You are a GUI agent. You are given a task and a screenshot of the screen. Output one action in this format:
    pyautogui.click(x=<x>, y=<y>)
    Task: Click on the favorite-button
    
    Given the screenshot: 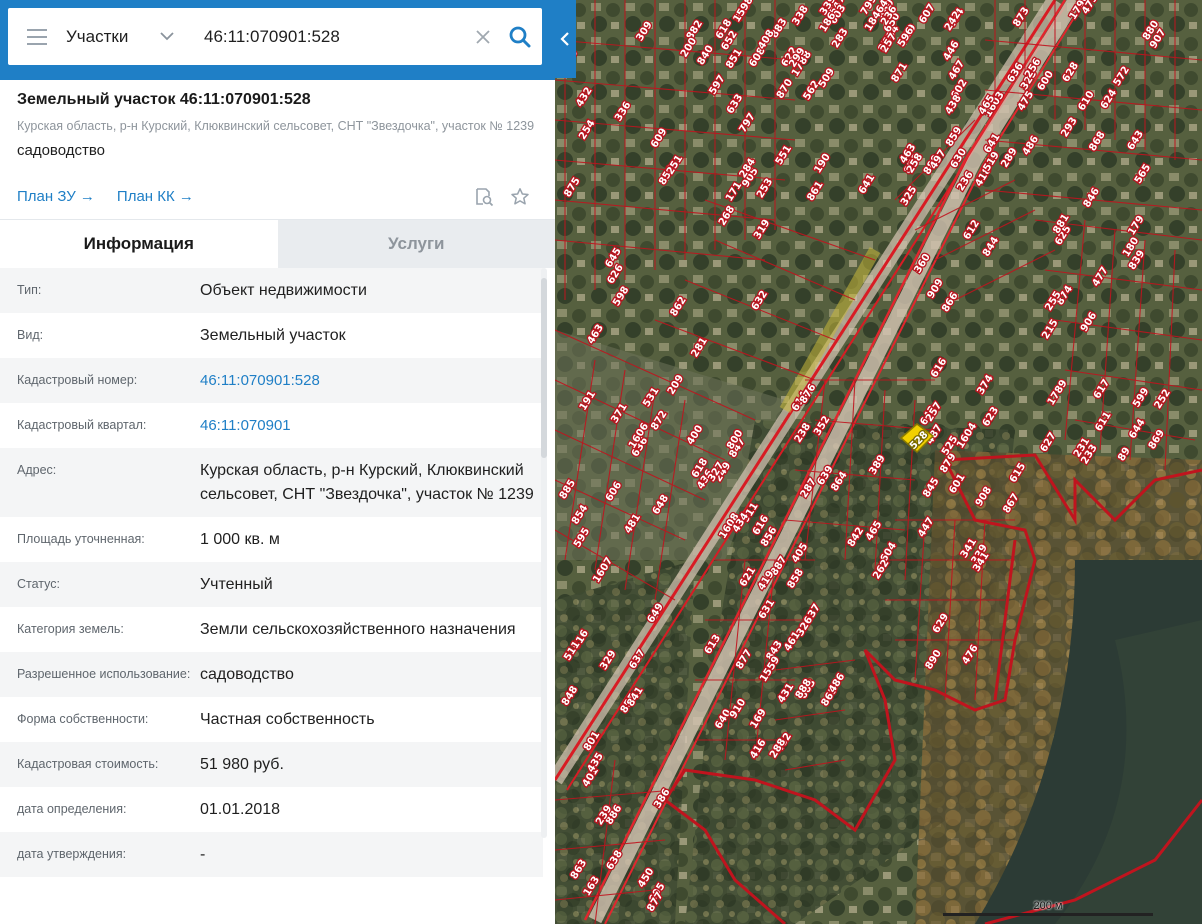 What is the action you would take?
    pyautogui.click(x=520, y=197)
    